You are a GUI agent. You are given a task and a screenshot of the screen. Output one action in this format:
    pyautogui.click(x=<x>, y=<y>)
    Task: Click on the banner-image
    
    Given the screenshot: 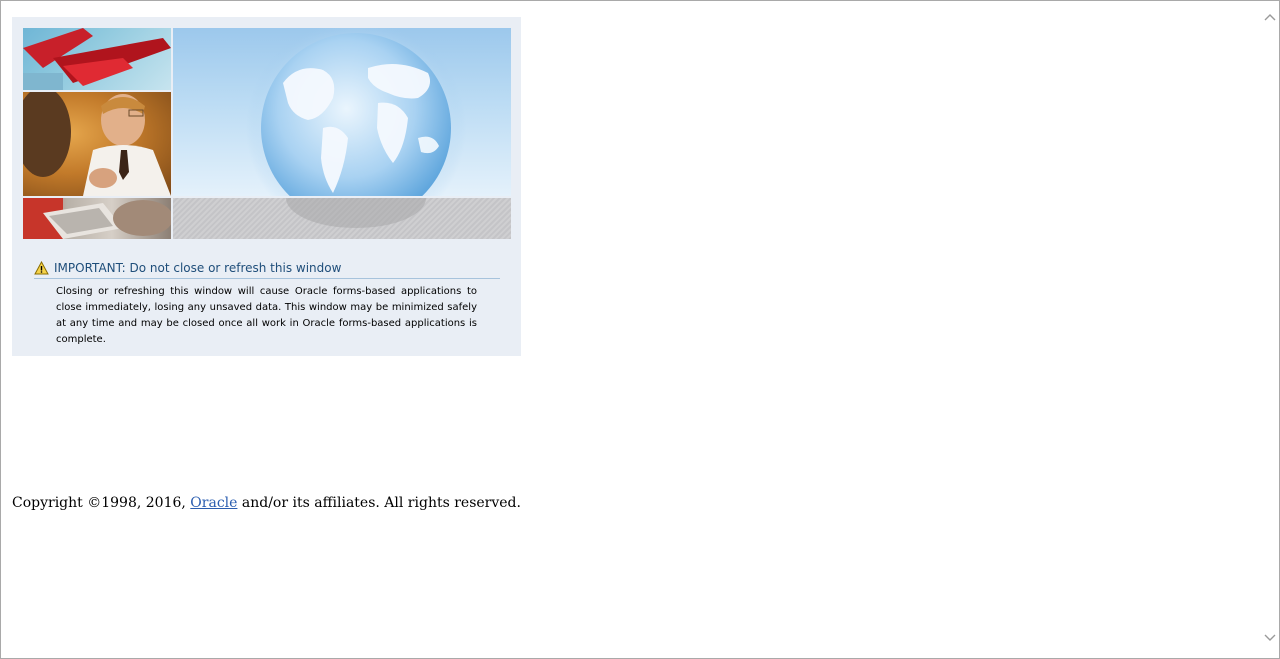 What is the action you would take?
    pyautogui.click(x=267, y=133)
    